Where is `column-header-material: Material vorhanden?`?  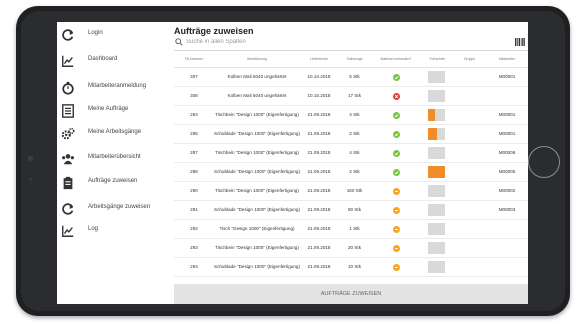
column-header-material: Material vorhanden? is located at coordinates (396, 60).